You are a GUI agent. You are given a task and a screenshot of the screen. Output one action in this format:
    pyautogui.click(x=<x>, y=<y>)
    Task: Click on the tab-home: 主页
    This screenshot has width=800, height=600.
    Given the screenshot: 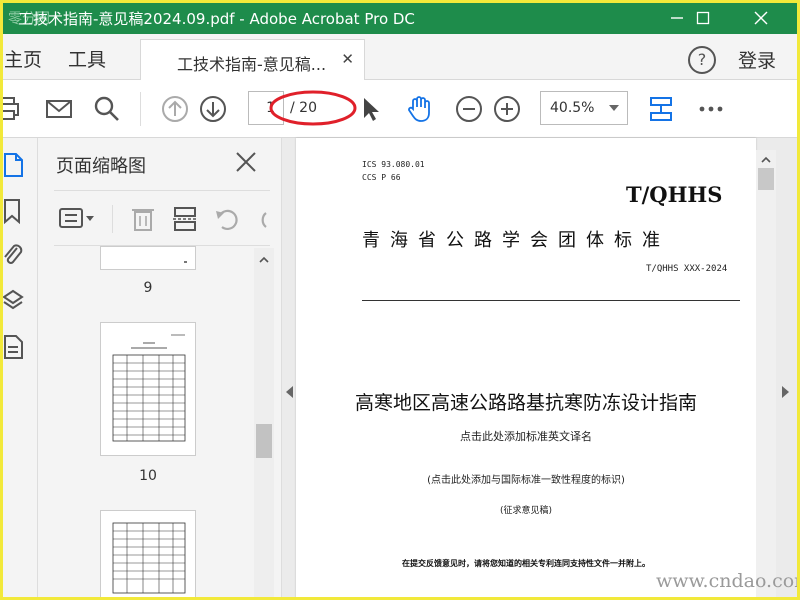 What is the action you would take?
    pyautogui.click(x=23, y=58)
    